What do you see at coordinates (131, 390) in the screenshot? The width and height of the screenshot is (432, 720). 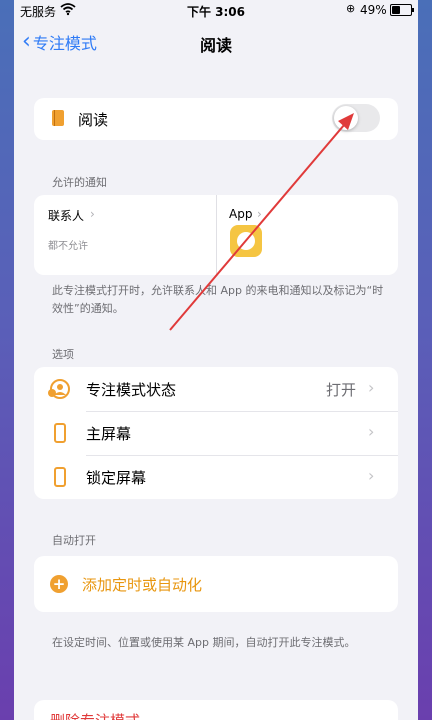 I see `option-label: 专注模式状态` at bounding box center [131, 390].